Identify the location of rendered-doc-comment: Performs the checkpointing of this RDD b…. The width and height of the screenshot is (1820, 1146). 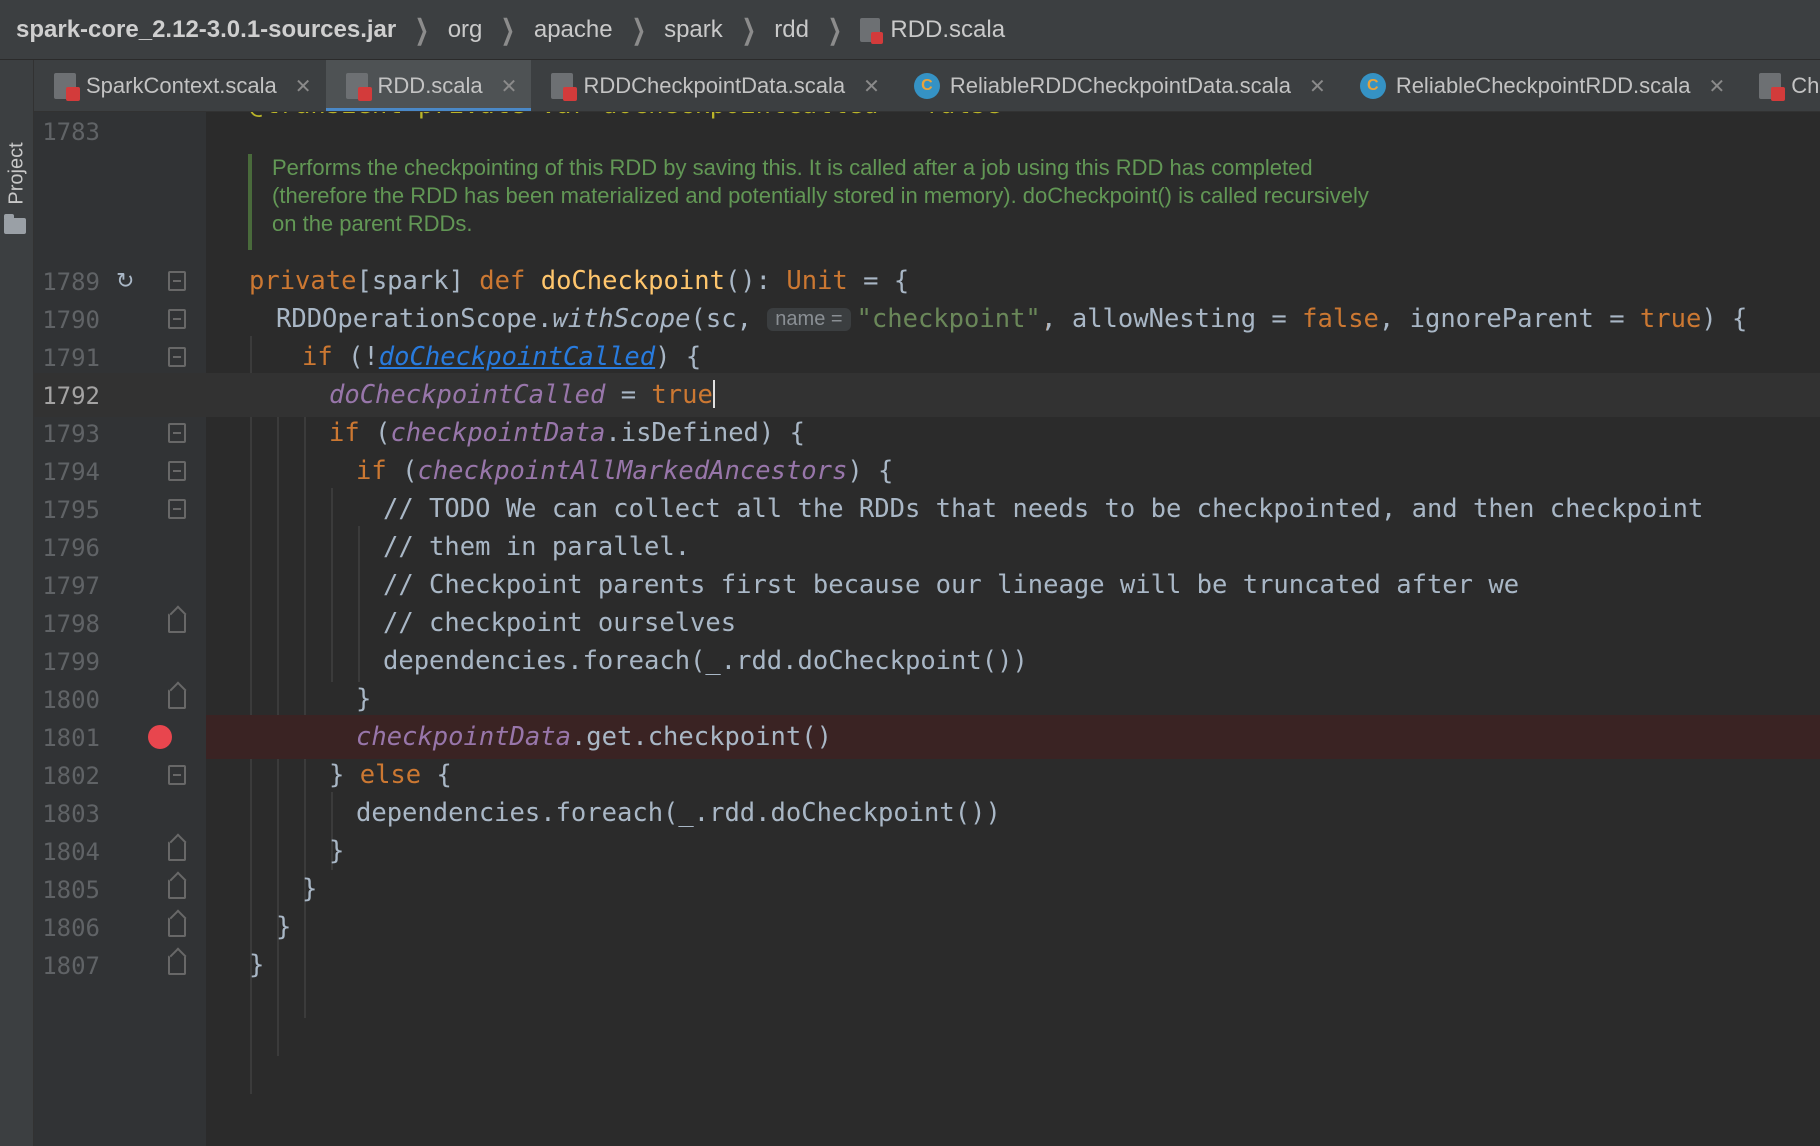
(898, 202).